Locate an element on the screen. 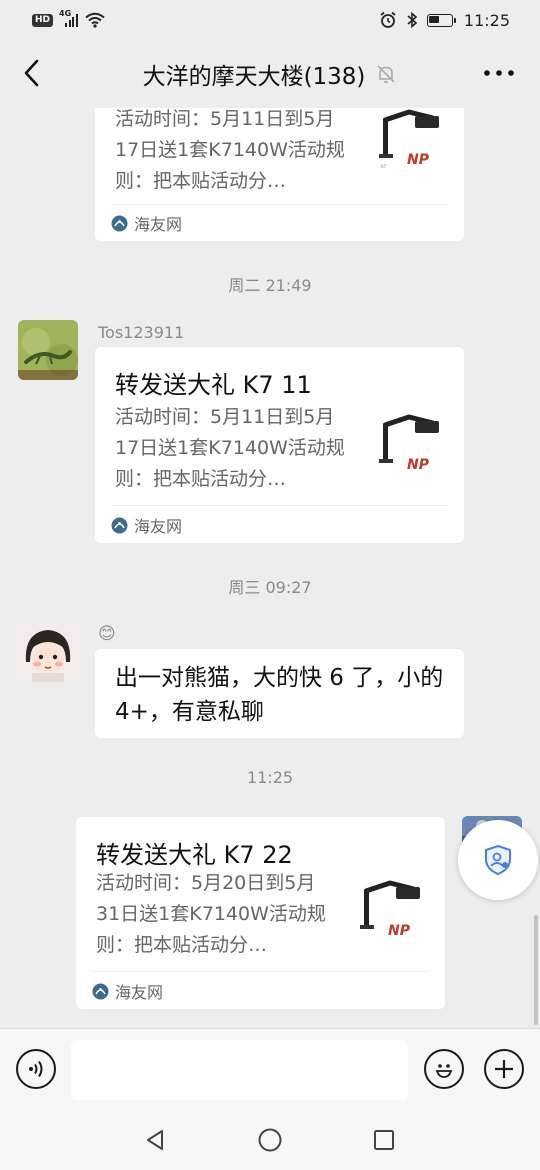  sender-name: 😊 is located at coordinates (107, 634).